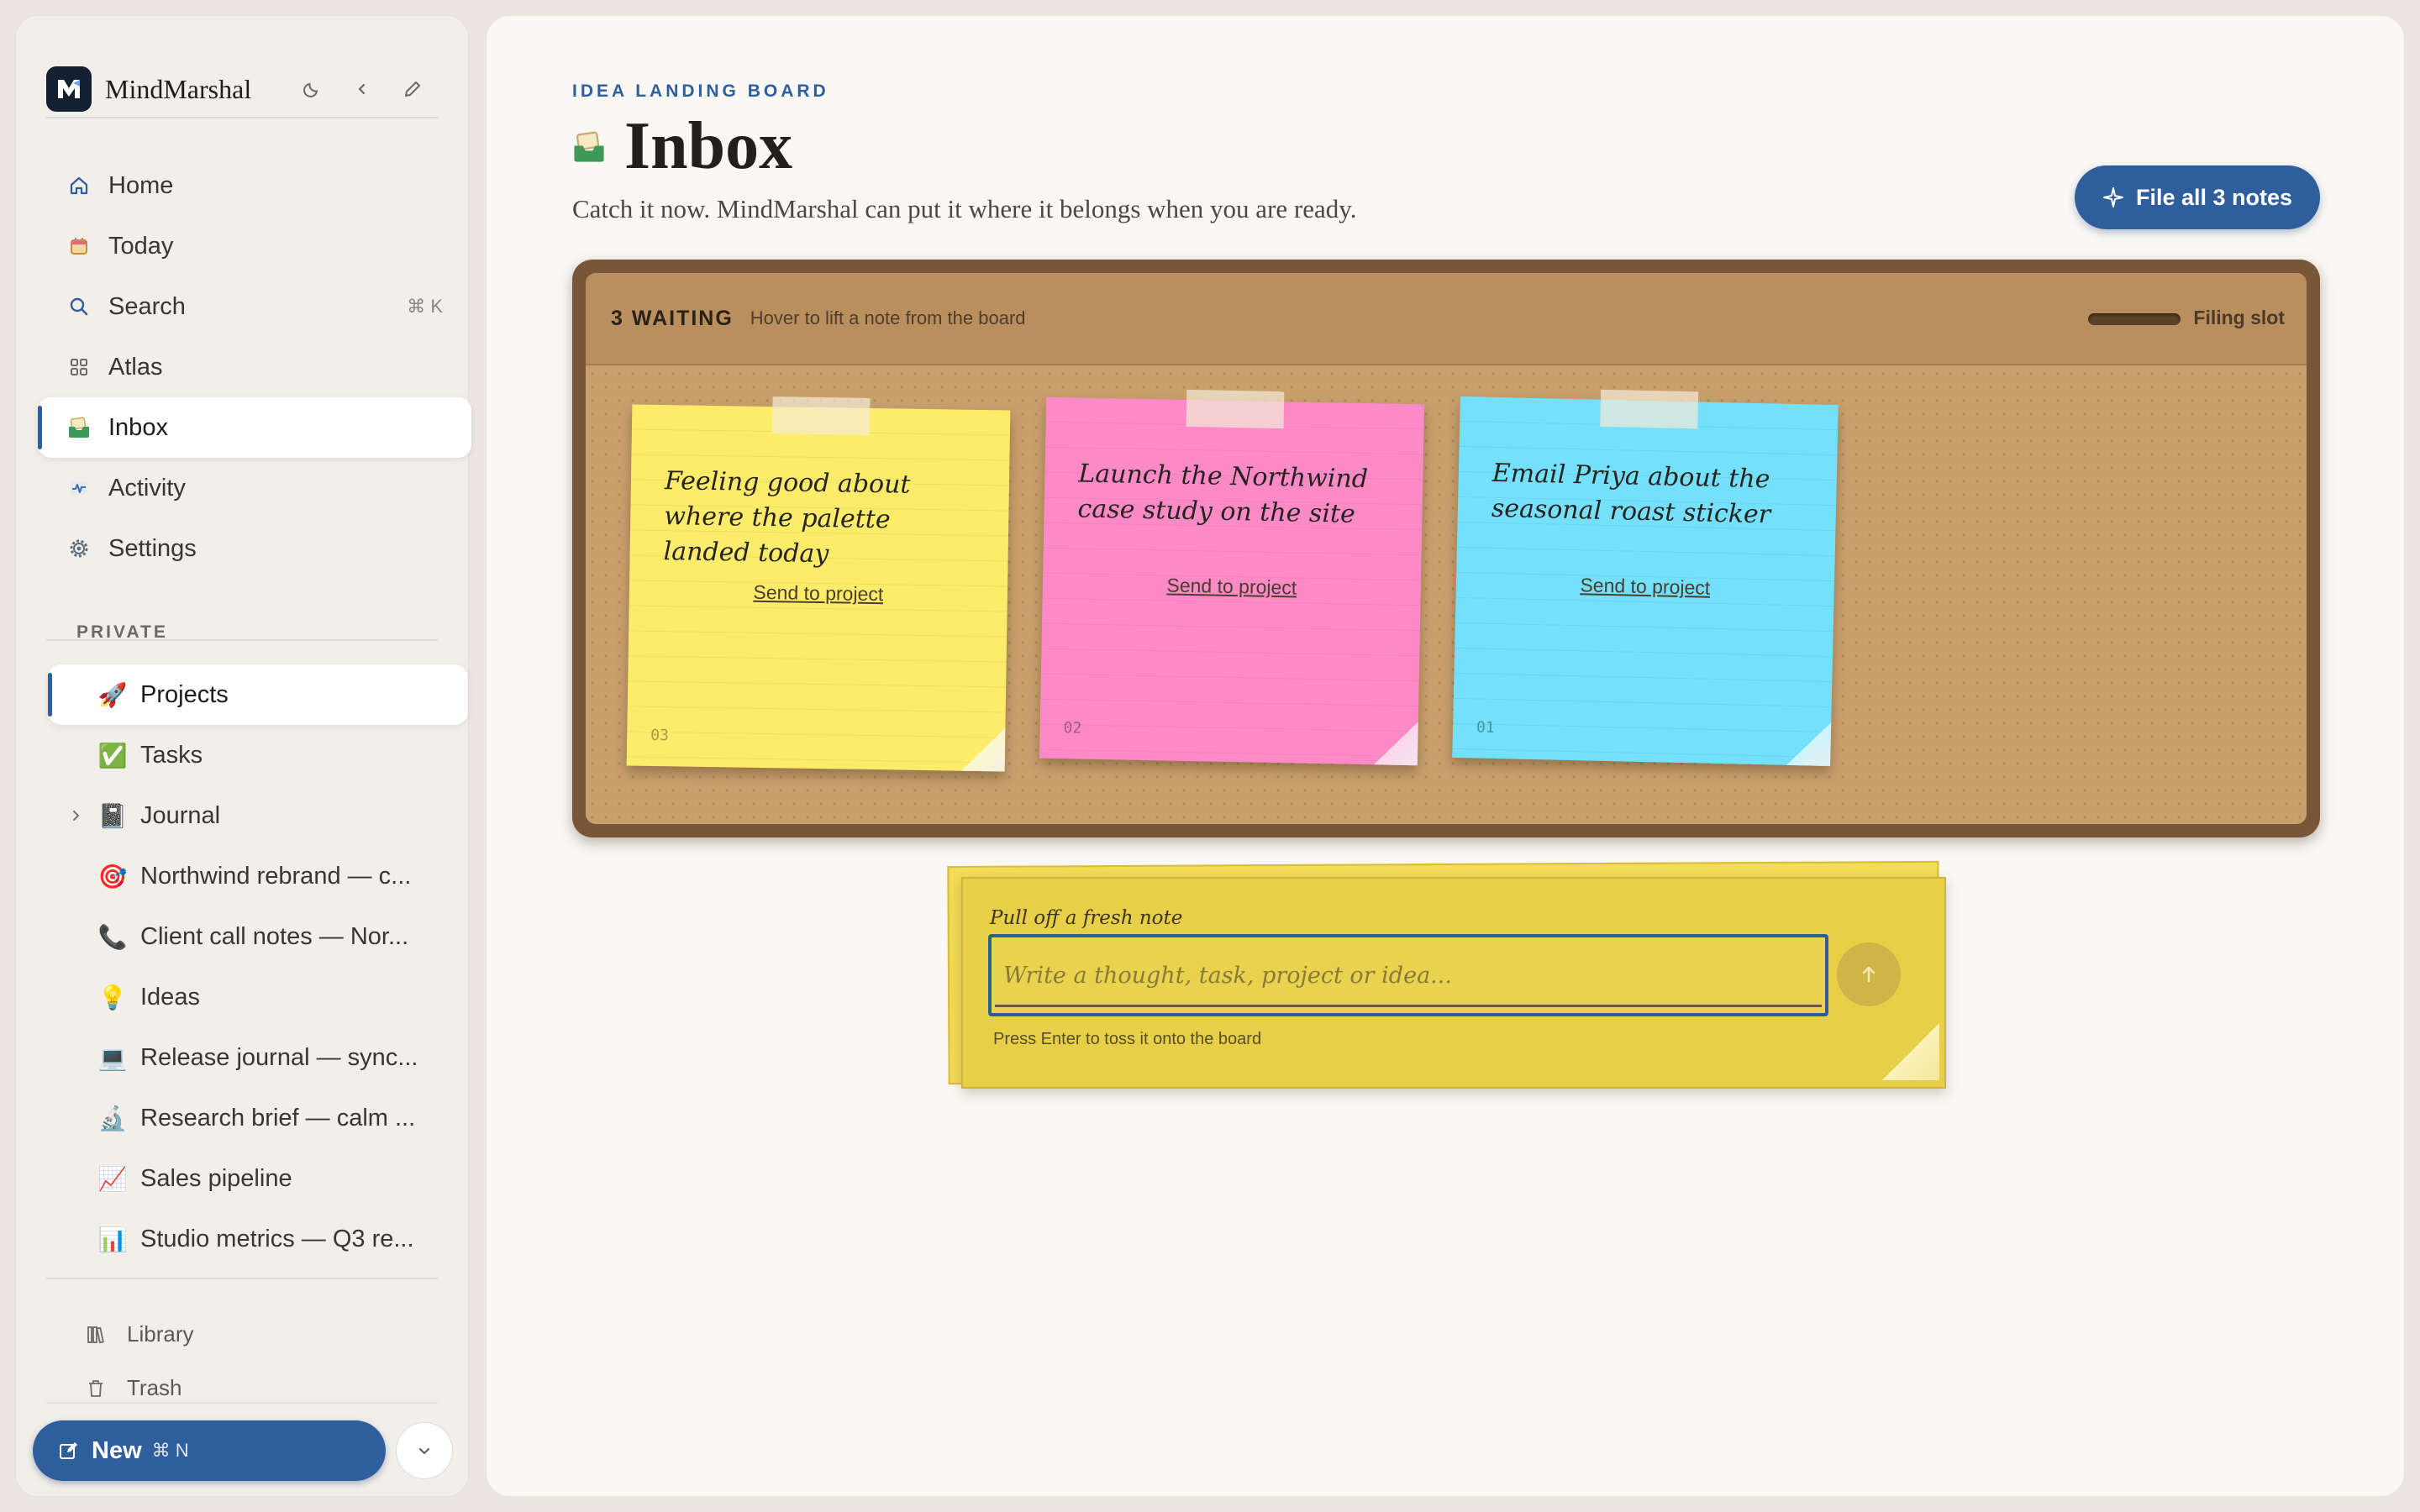 This screenshot has height=1512, width=2420. I want to click on composer-label: Pull off a fresh note, so click(1086, 918).